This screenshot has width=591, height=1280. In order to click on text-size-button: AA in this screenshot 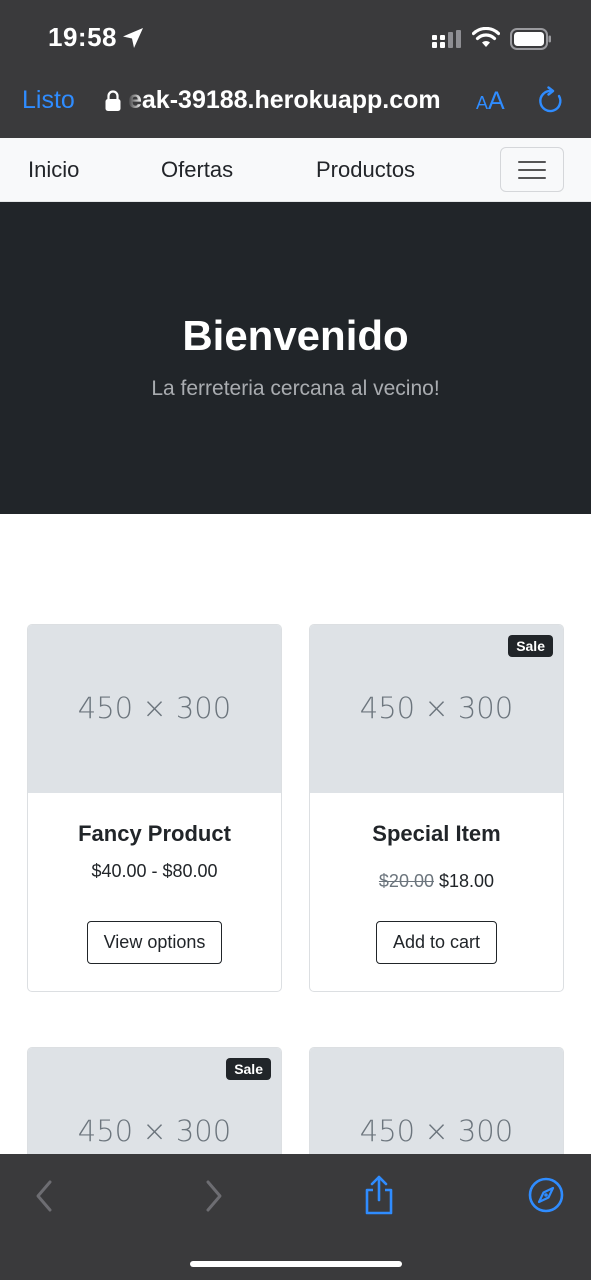, I will do `click(490, 101)`.